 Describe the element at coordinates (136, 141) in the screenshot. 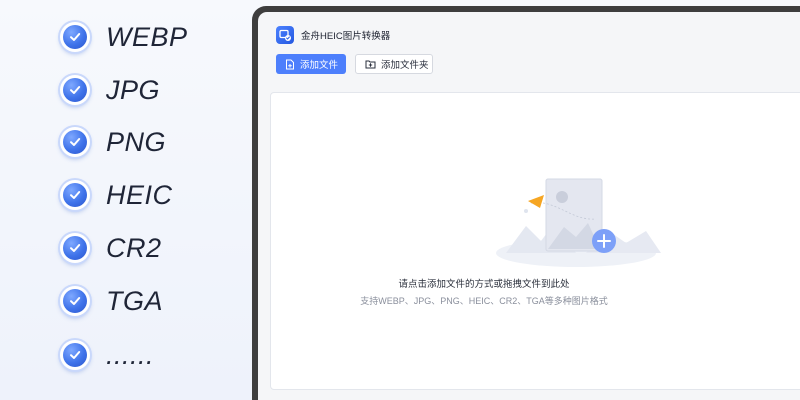

I see `format-label: PNG` at that location.